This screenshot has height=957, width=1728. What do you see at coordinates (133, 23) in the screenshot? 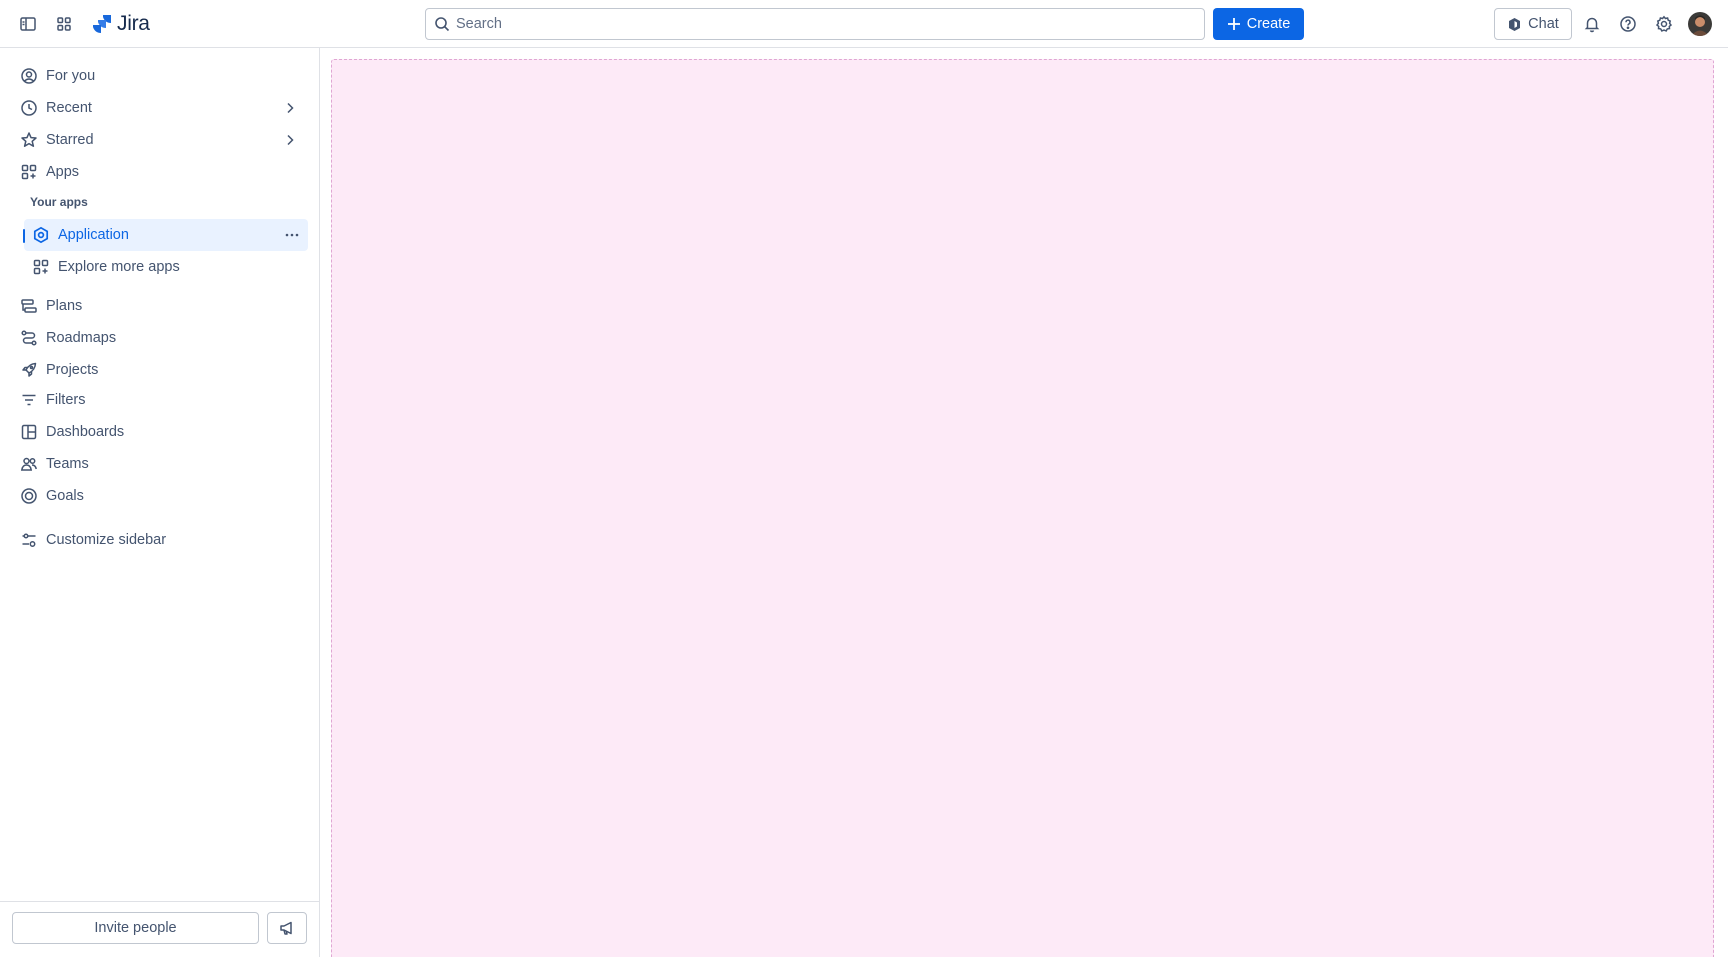
I see `logo-text: Jira` at bounding box center [133, 23].